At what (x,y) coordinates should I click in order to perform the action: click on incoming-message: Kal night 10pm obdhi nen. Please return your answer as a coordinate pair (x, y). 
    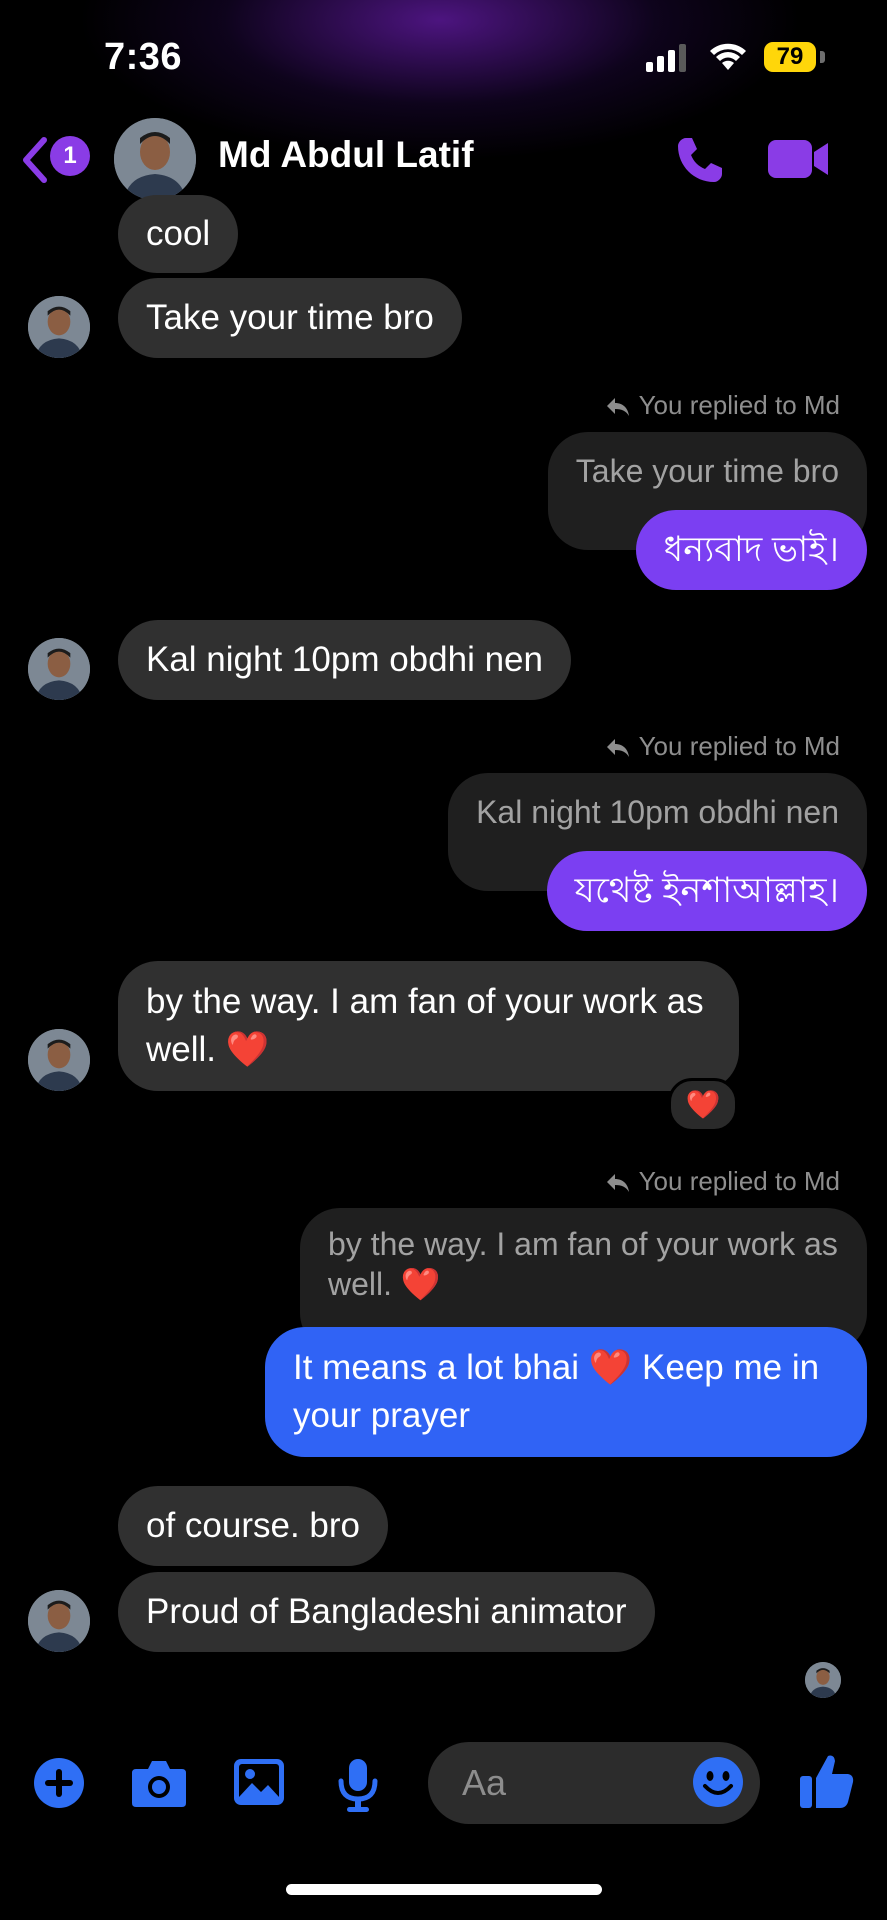
    Looking at the image, I should click on (344, 660).